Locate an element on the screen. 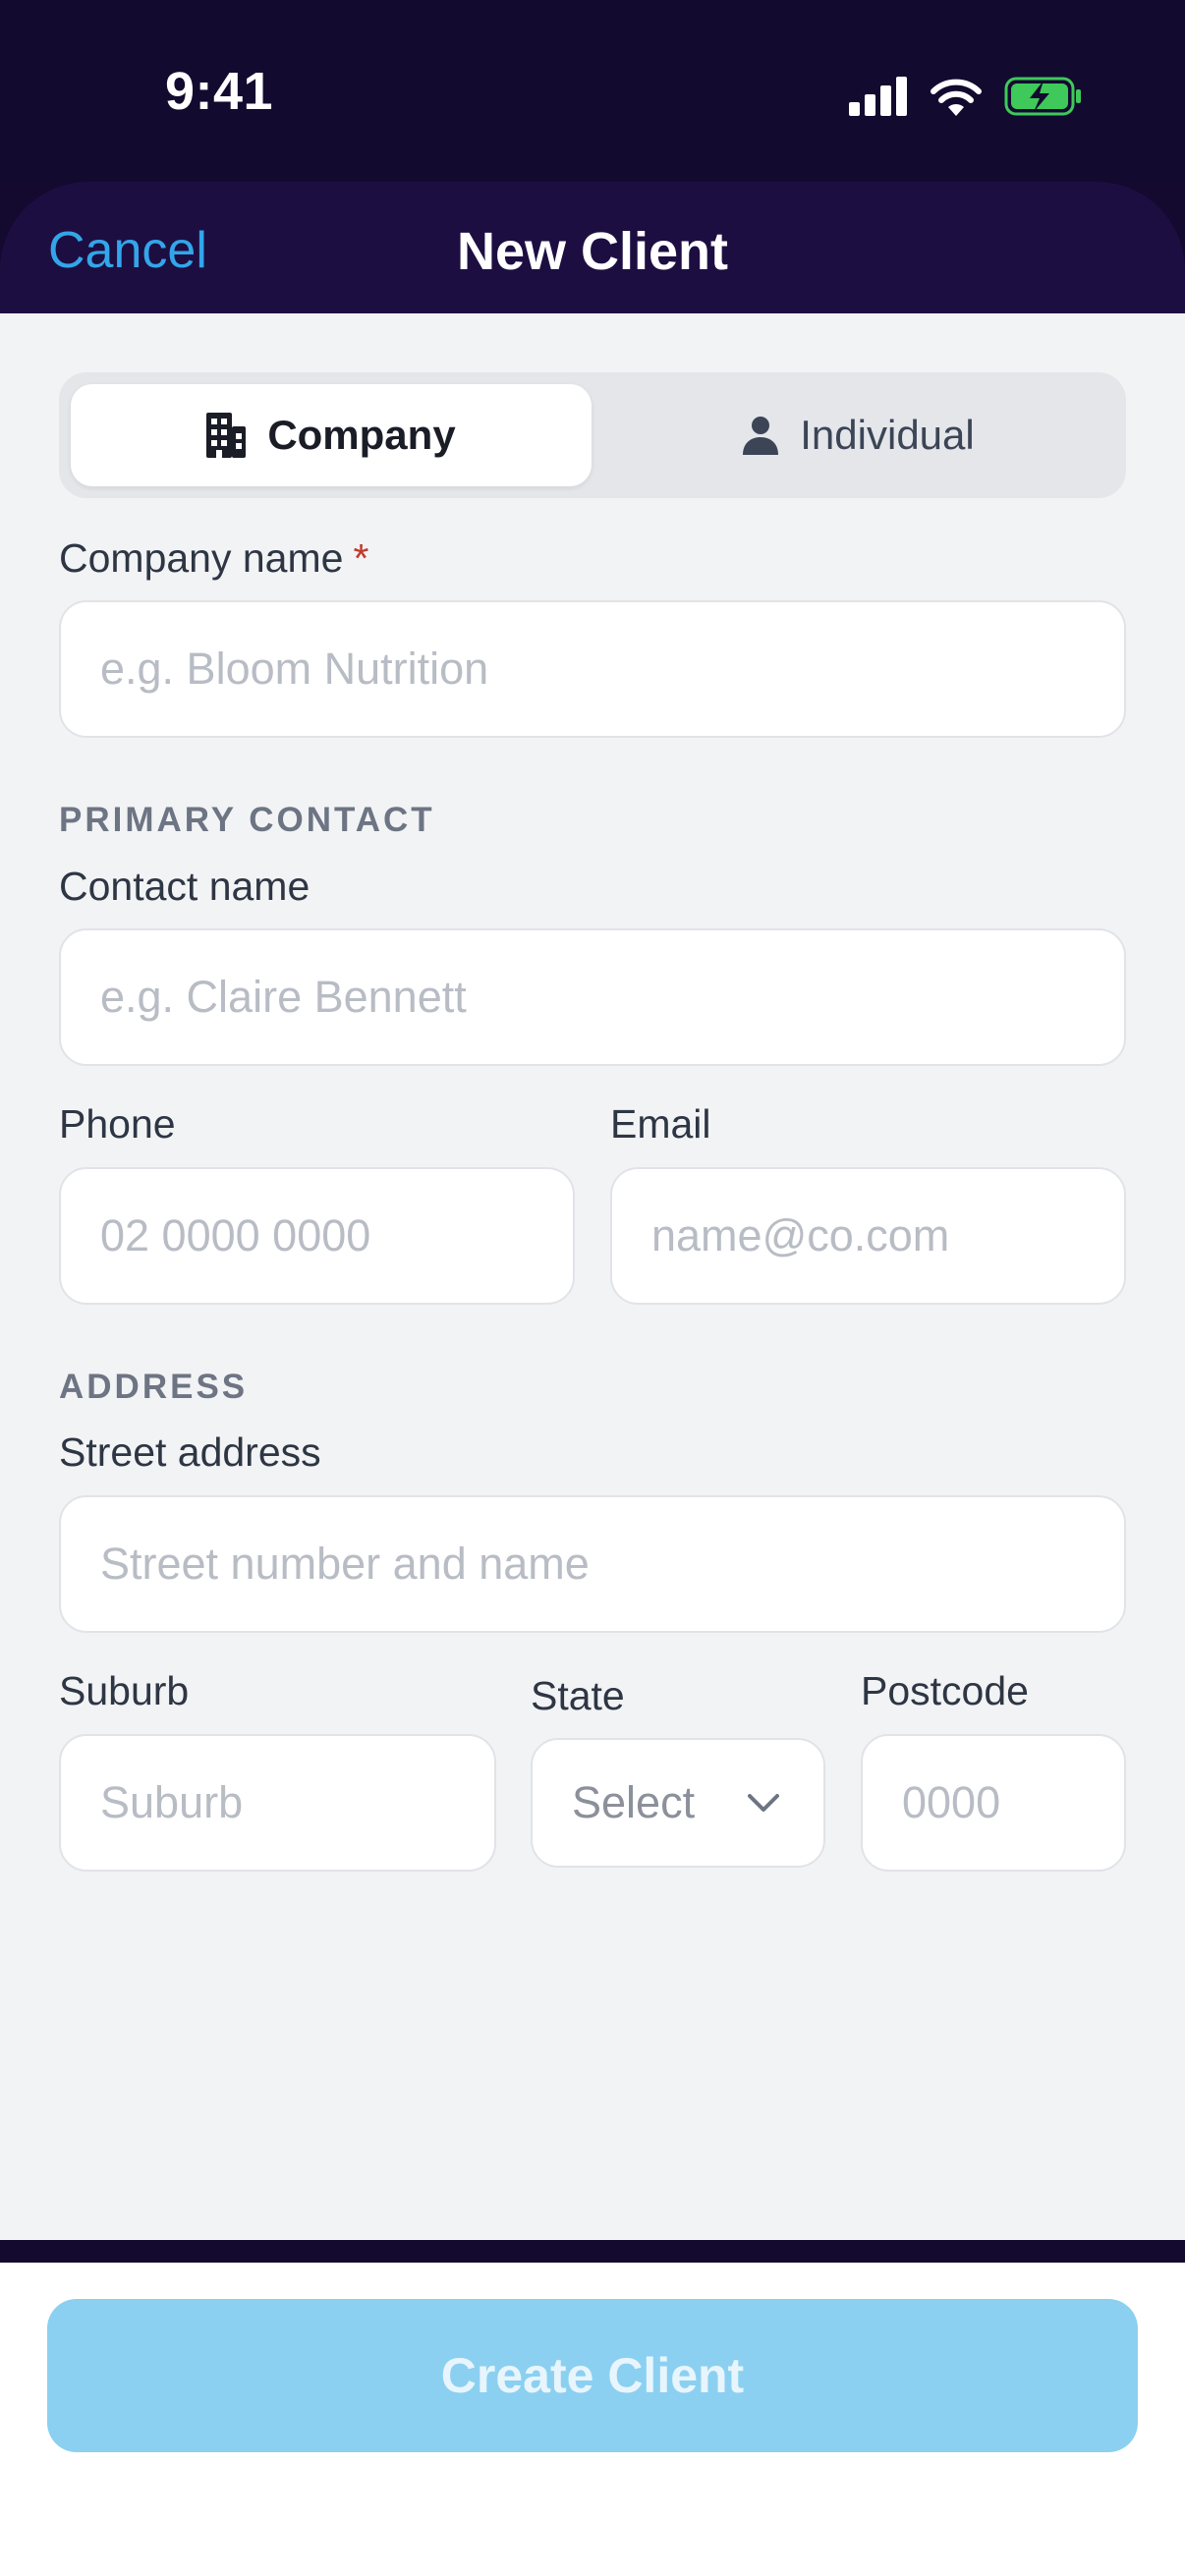  email-input: name@co.com is located at coordinates (868, 1236).